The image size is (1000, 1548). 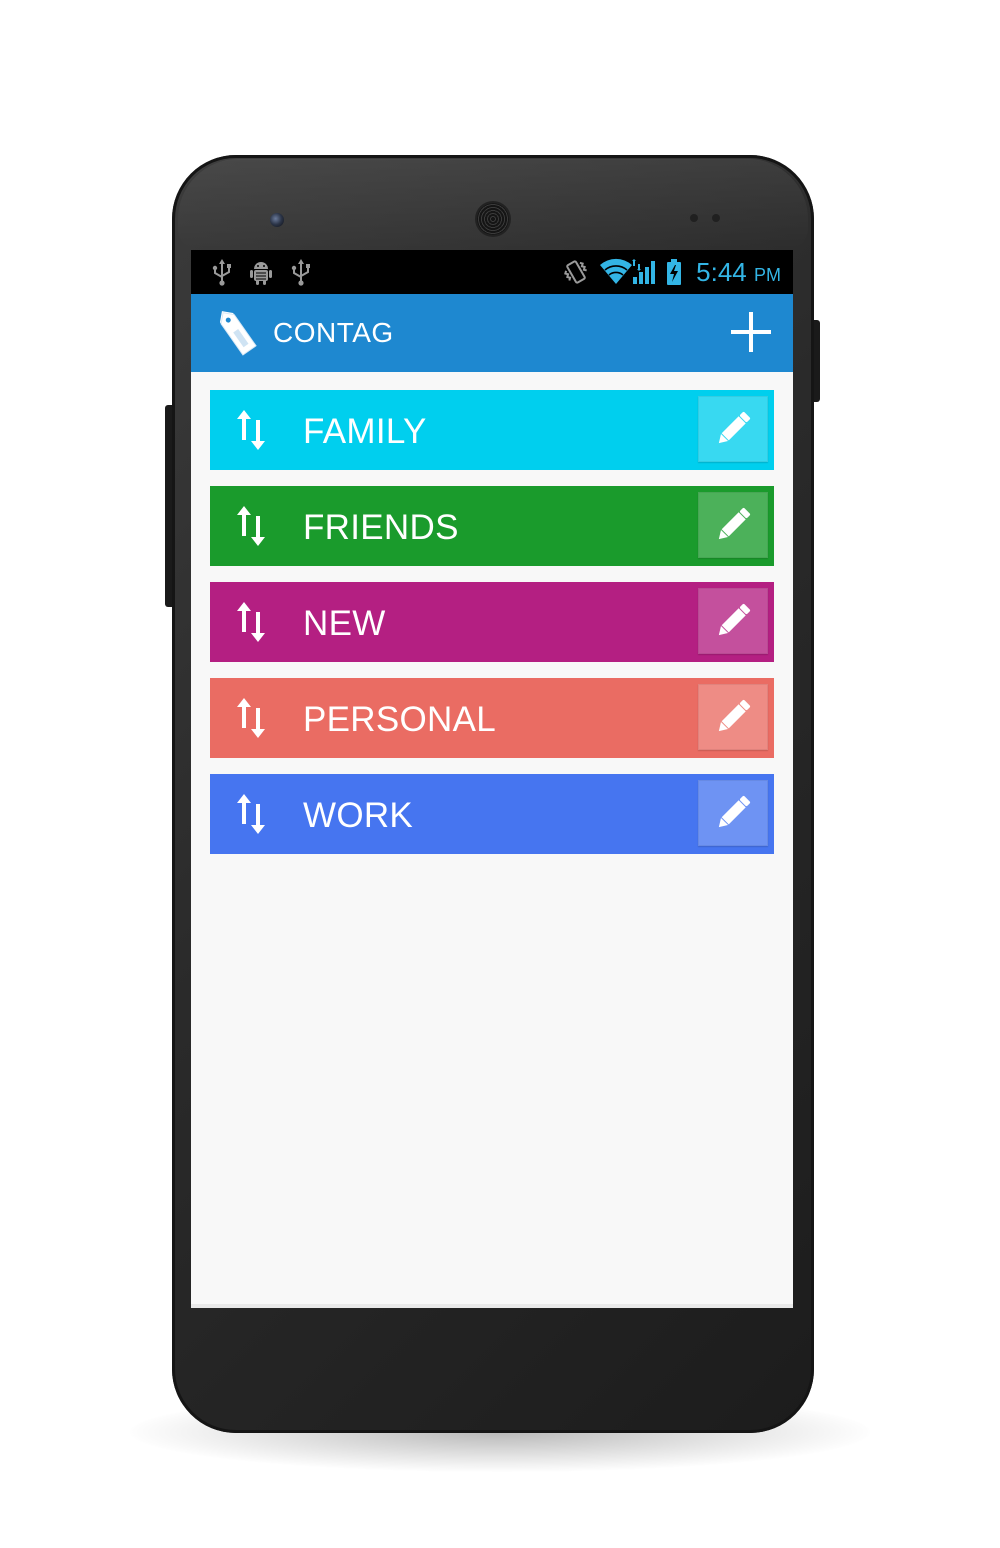 What do you see at coordinates (492, 272) in the screenshot?
I see `status-bar: 5:44 PM` at bounding box center [492, 272].